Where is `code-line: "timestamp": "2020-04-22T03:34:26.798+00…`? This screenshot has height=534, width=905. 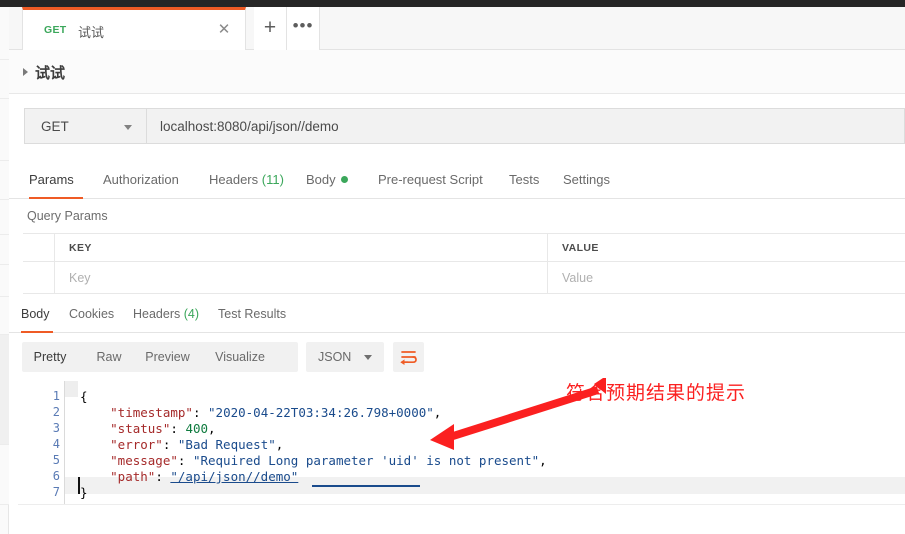 code-line: "timestamp": "2020-04-22T03:34:26.798+00… is located at coordinates (253, 413).